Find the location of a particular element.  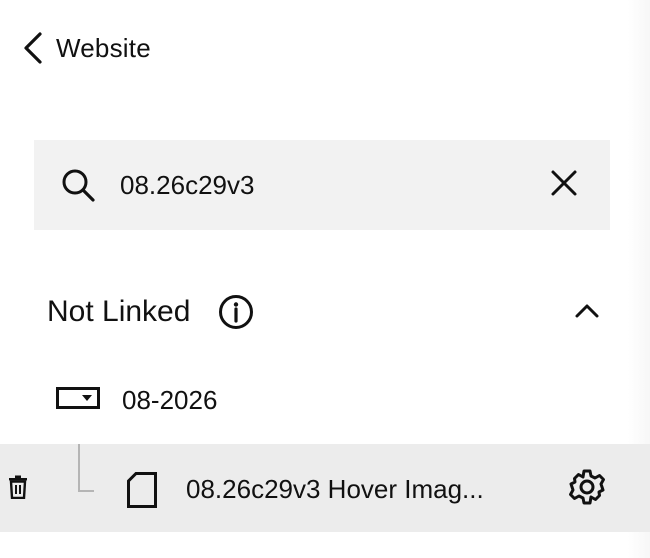

back-label: Website is located at coordinates (103, 47).